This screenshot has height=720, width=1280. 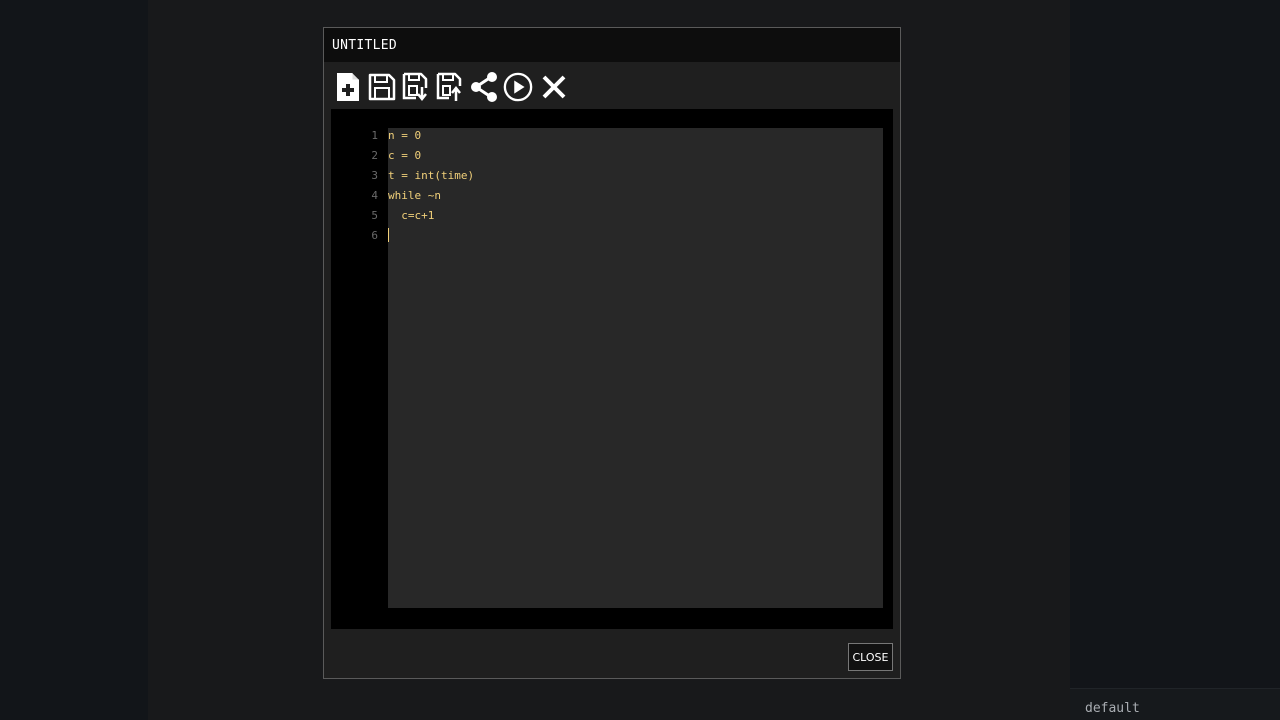 I want to click on close-editor-button, so click(x=554, y=87).